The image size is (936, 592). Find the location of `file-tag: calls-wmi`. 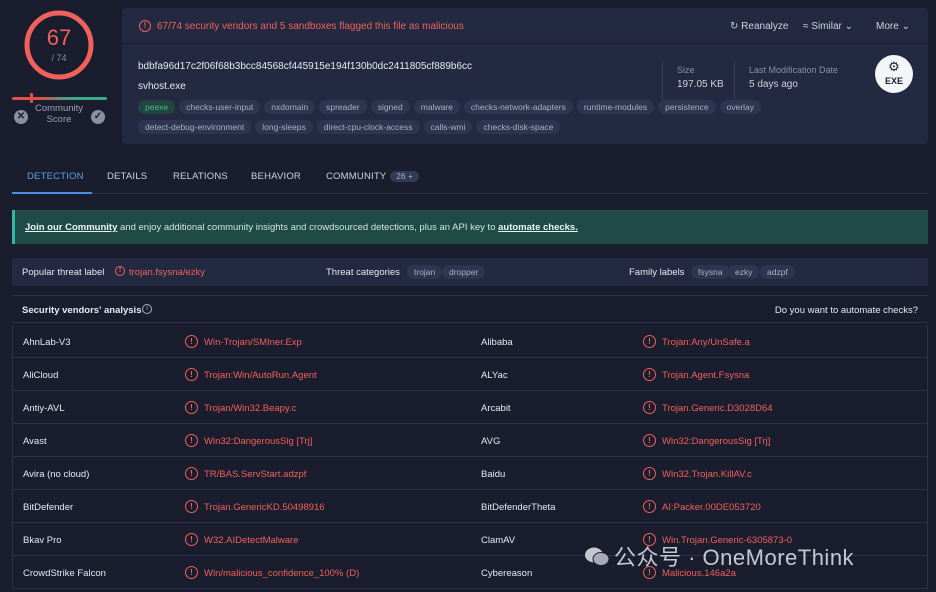

file-tag: calls-wmi is located at coordinates (448, 127).